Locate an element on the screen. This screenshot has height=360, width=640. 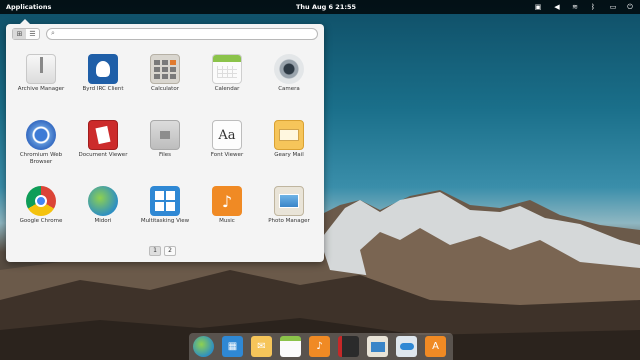
app-label: Music is located at coordinates (227, 221).